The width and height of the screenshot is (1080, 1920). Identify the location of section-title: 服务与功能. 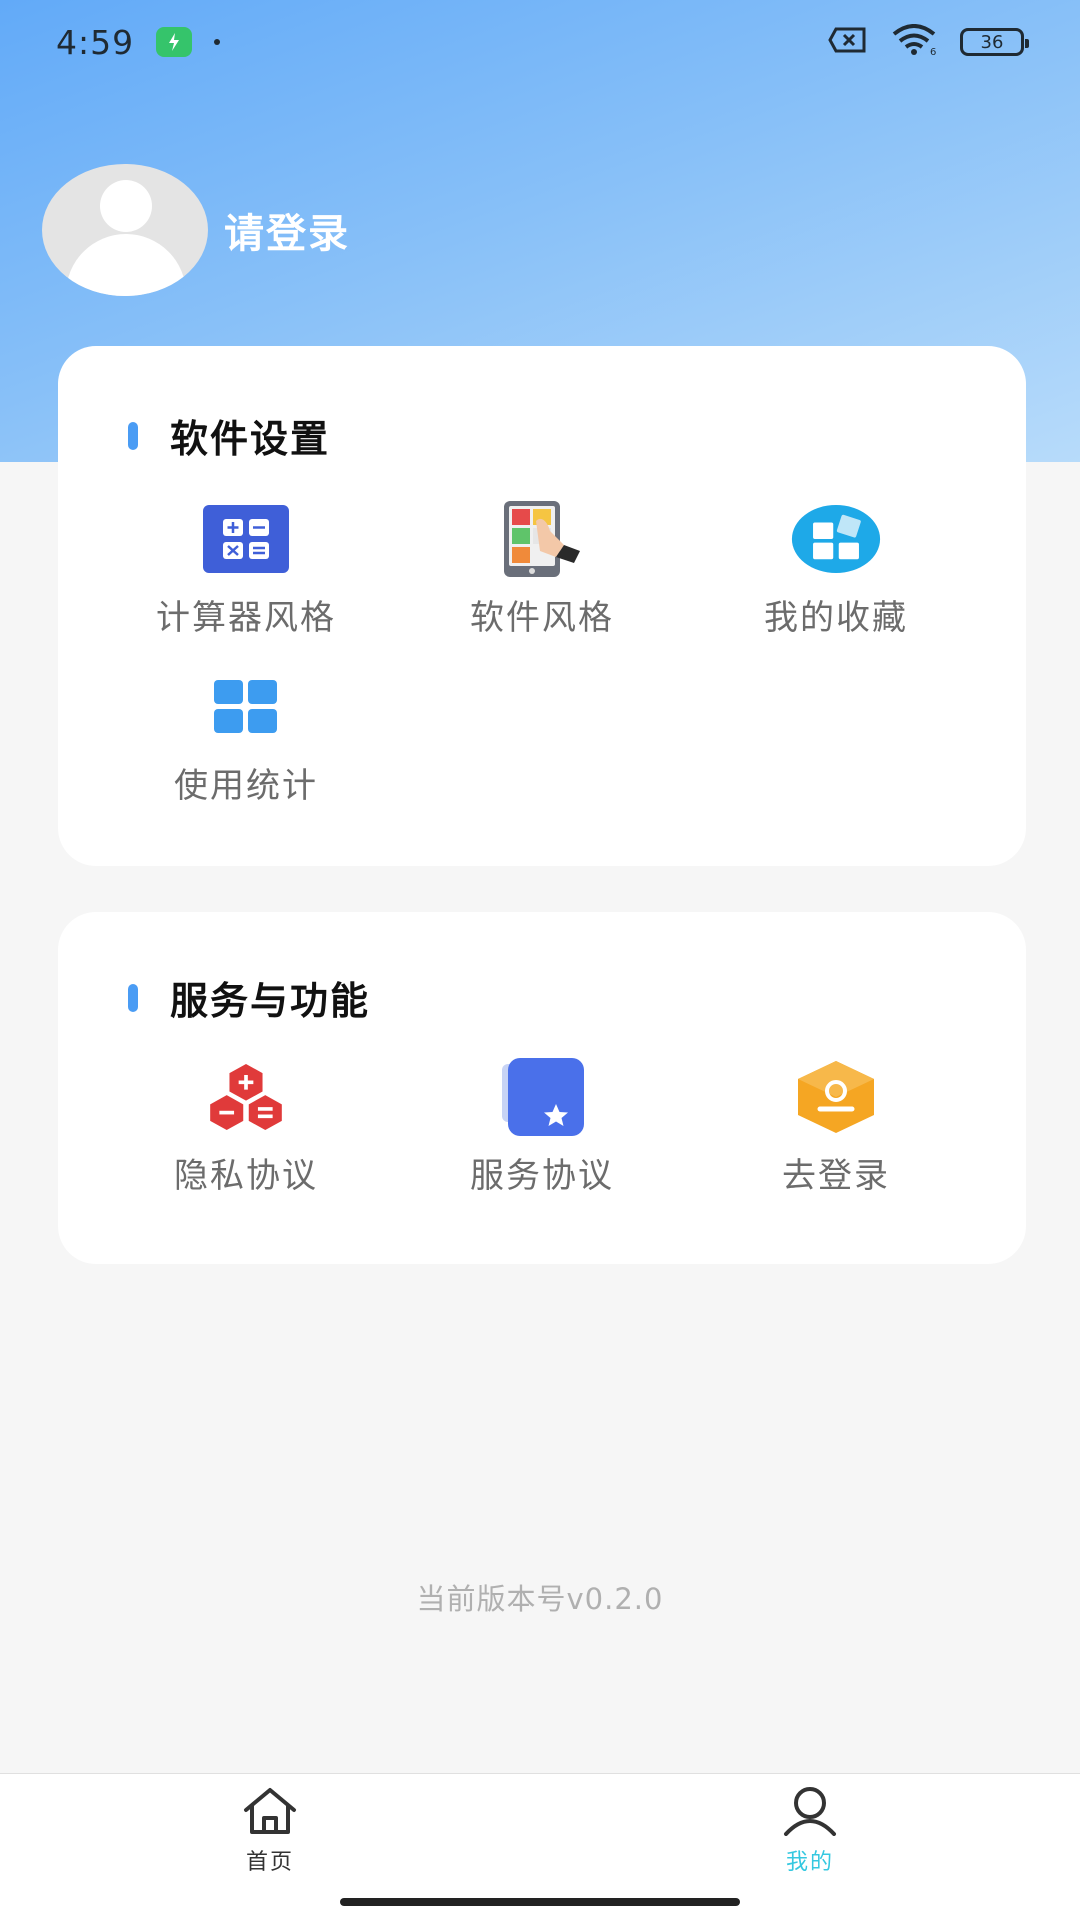
(249, 997).